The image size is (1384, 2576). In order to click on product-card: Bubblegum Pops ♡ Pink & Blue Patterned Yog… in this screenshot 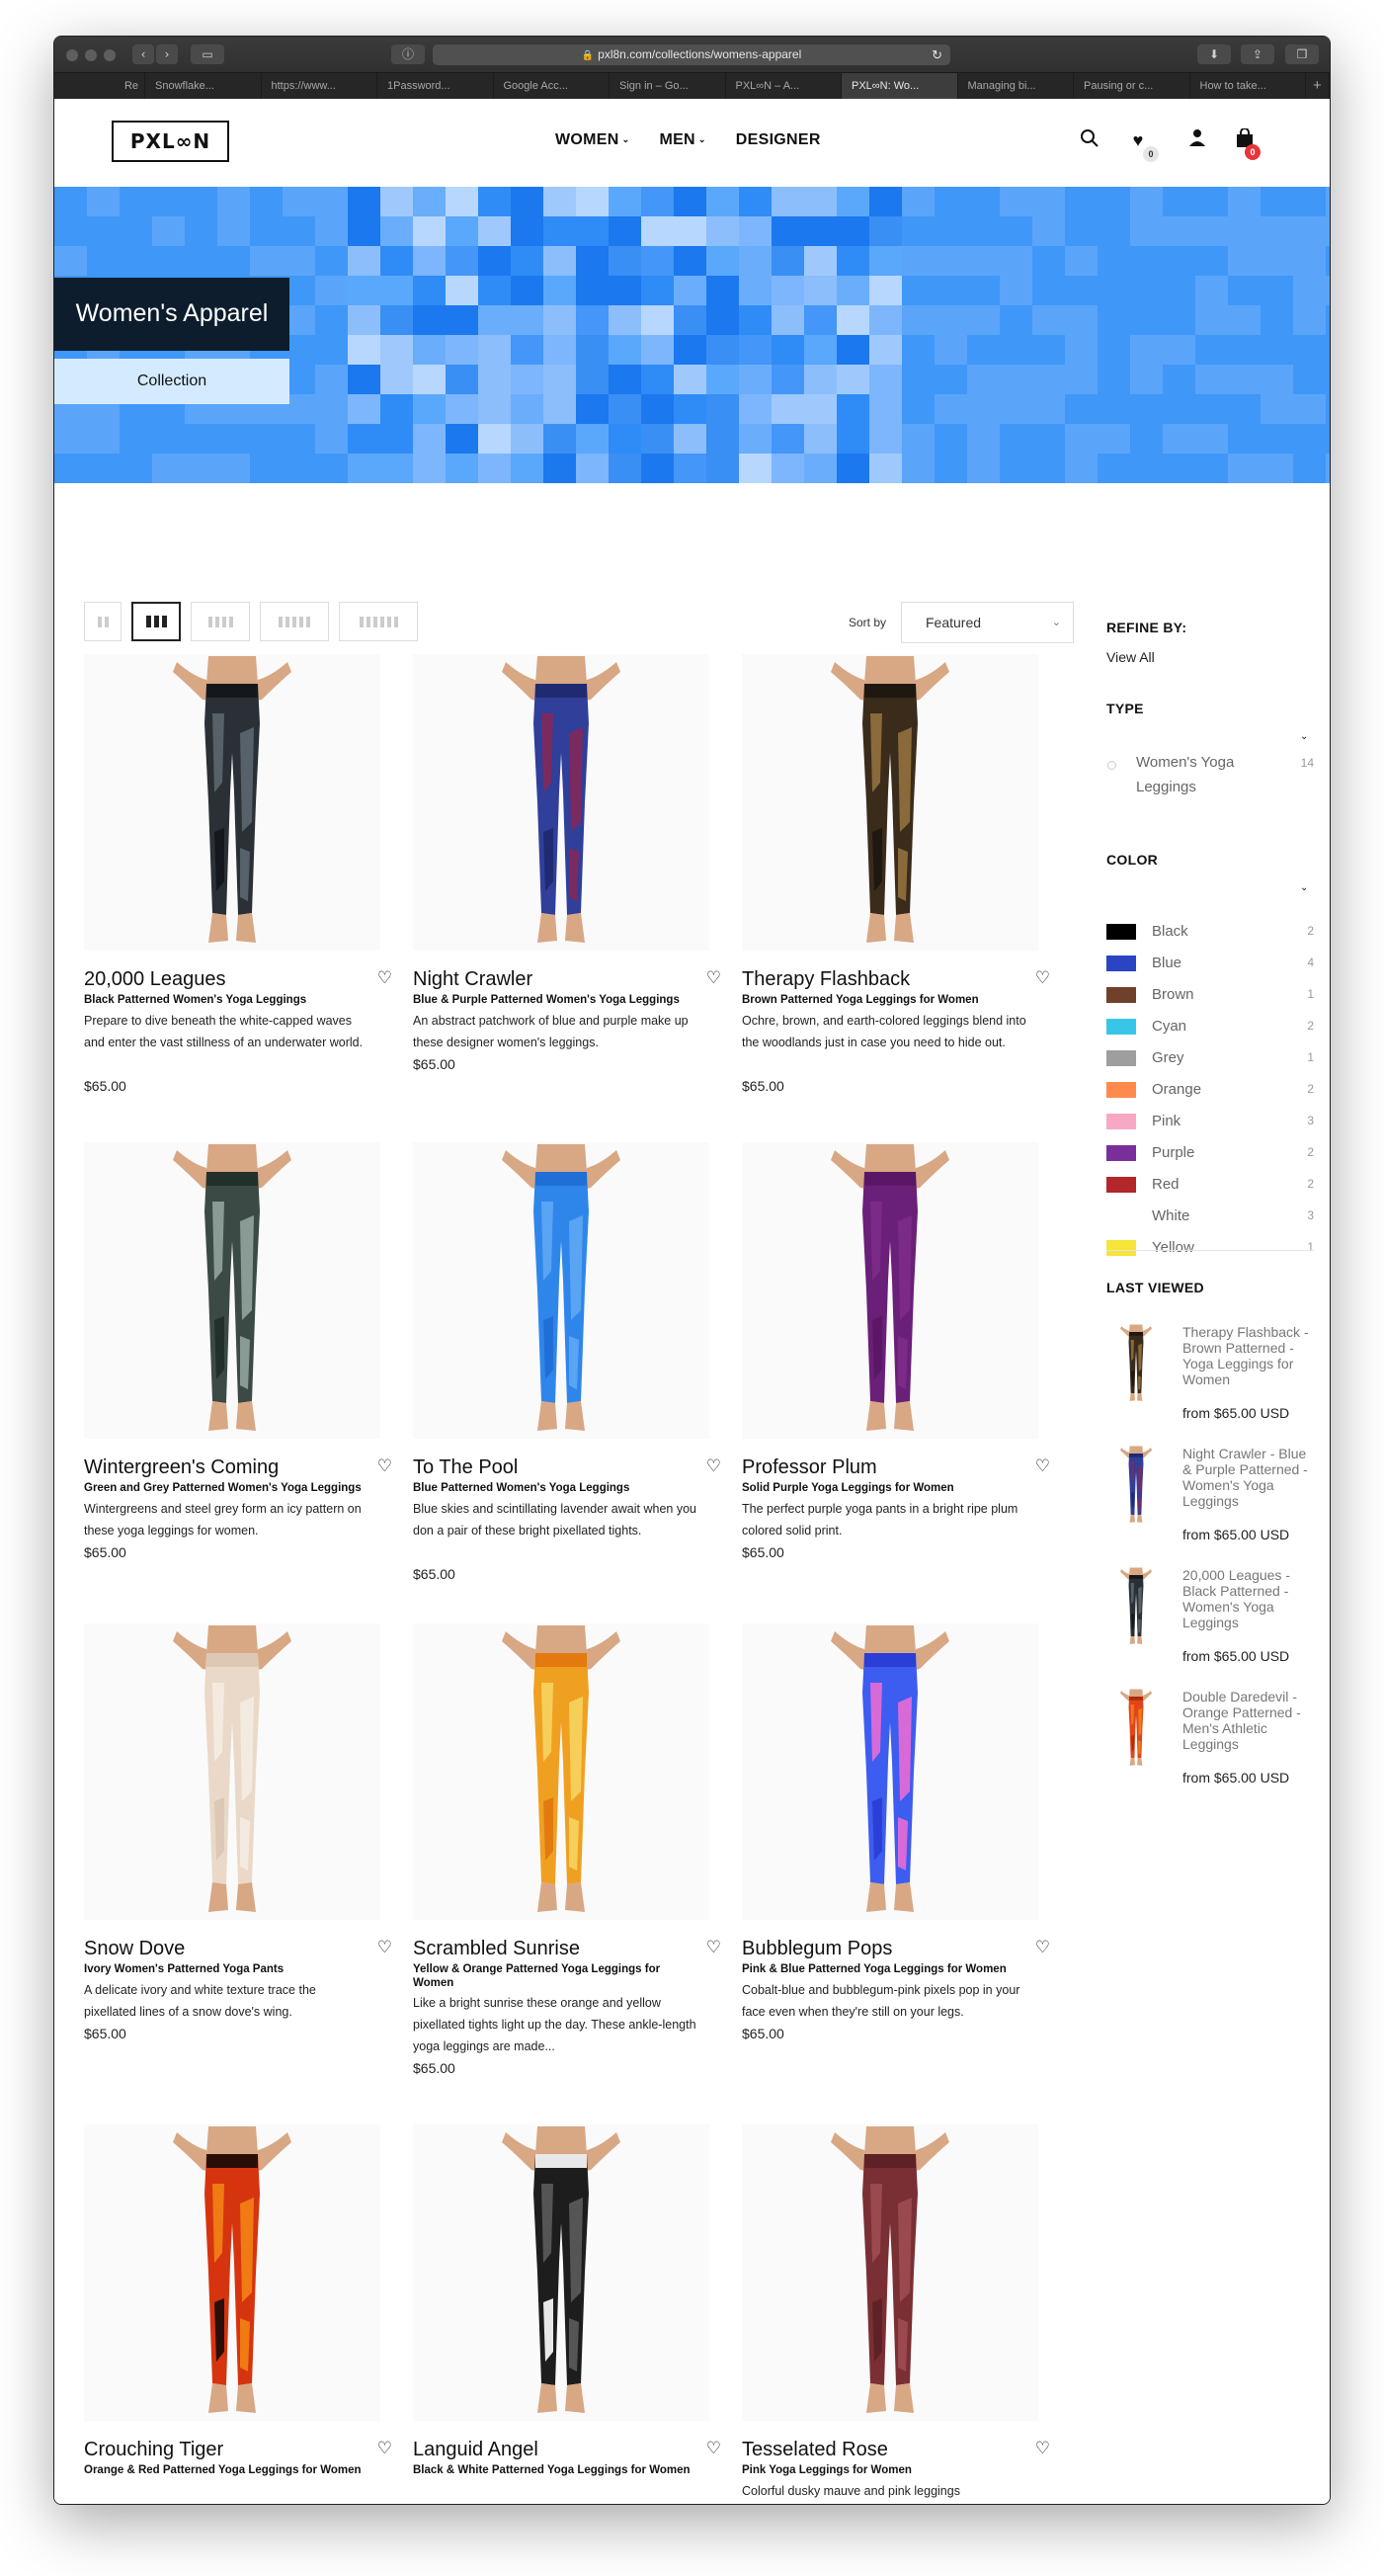, I will do `click(896, 1855)`.